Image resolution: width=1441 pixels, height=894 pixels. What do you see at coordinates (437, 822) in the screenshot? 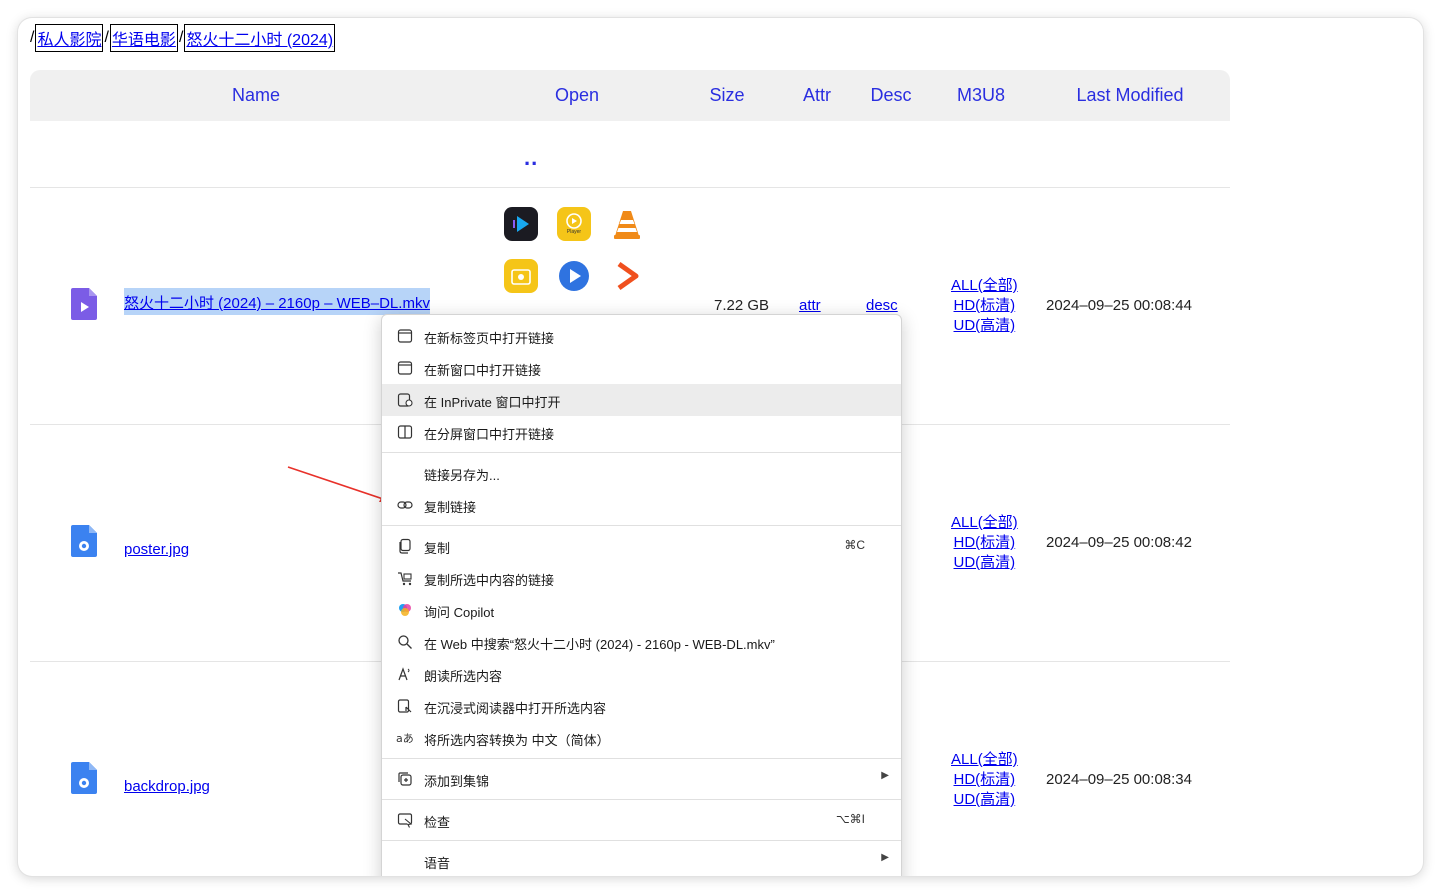
I see `menu-item-label: 检查` at bounding box center [437, 822].